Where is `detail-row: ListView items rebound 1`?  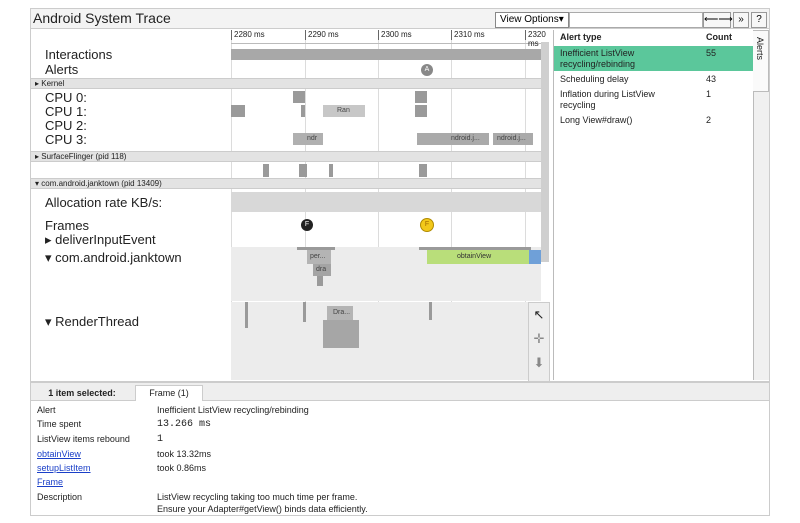 detail-row: ListView items rebound 1 is located at coordinates (402, 441).